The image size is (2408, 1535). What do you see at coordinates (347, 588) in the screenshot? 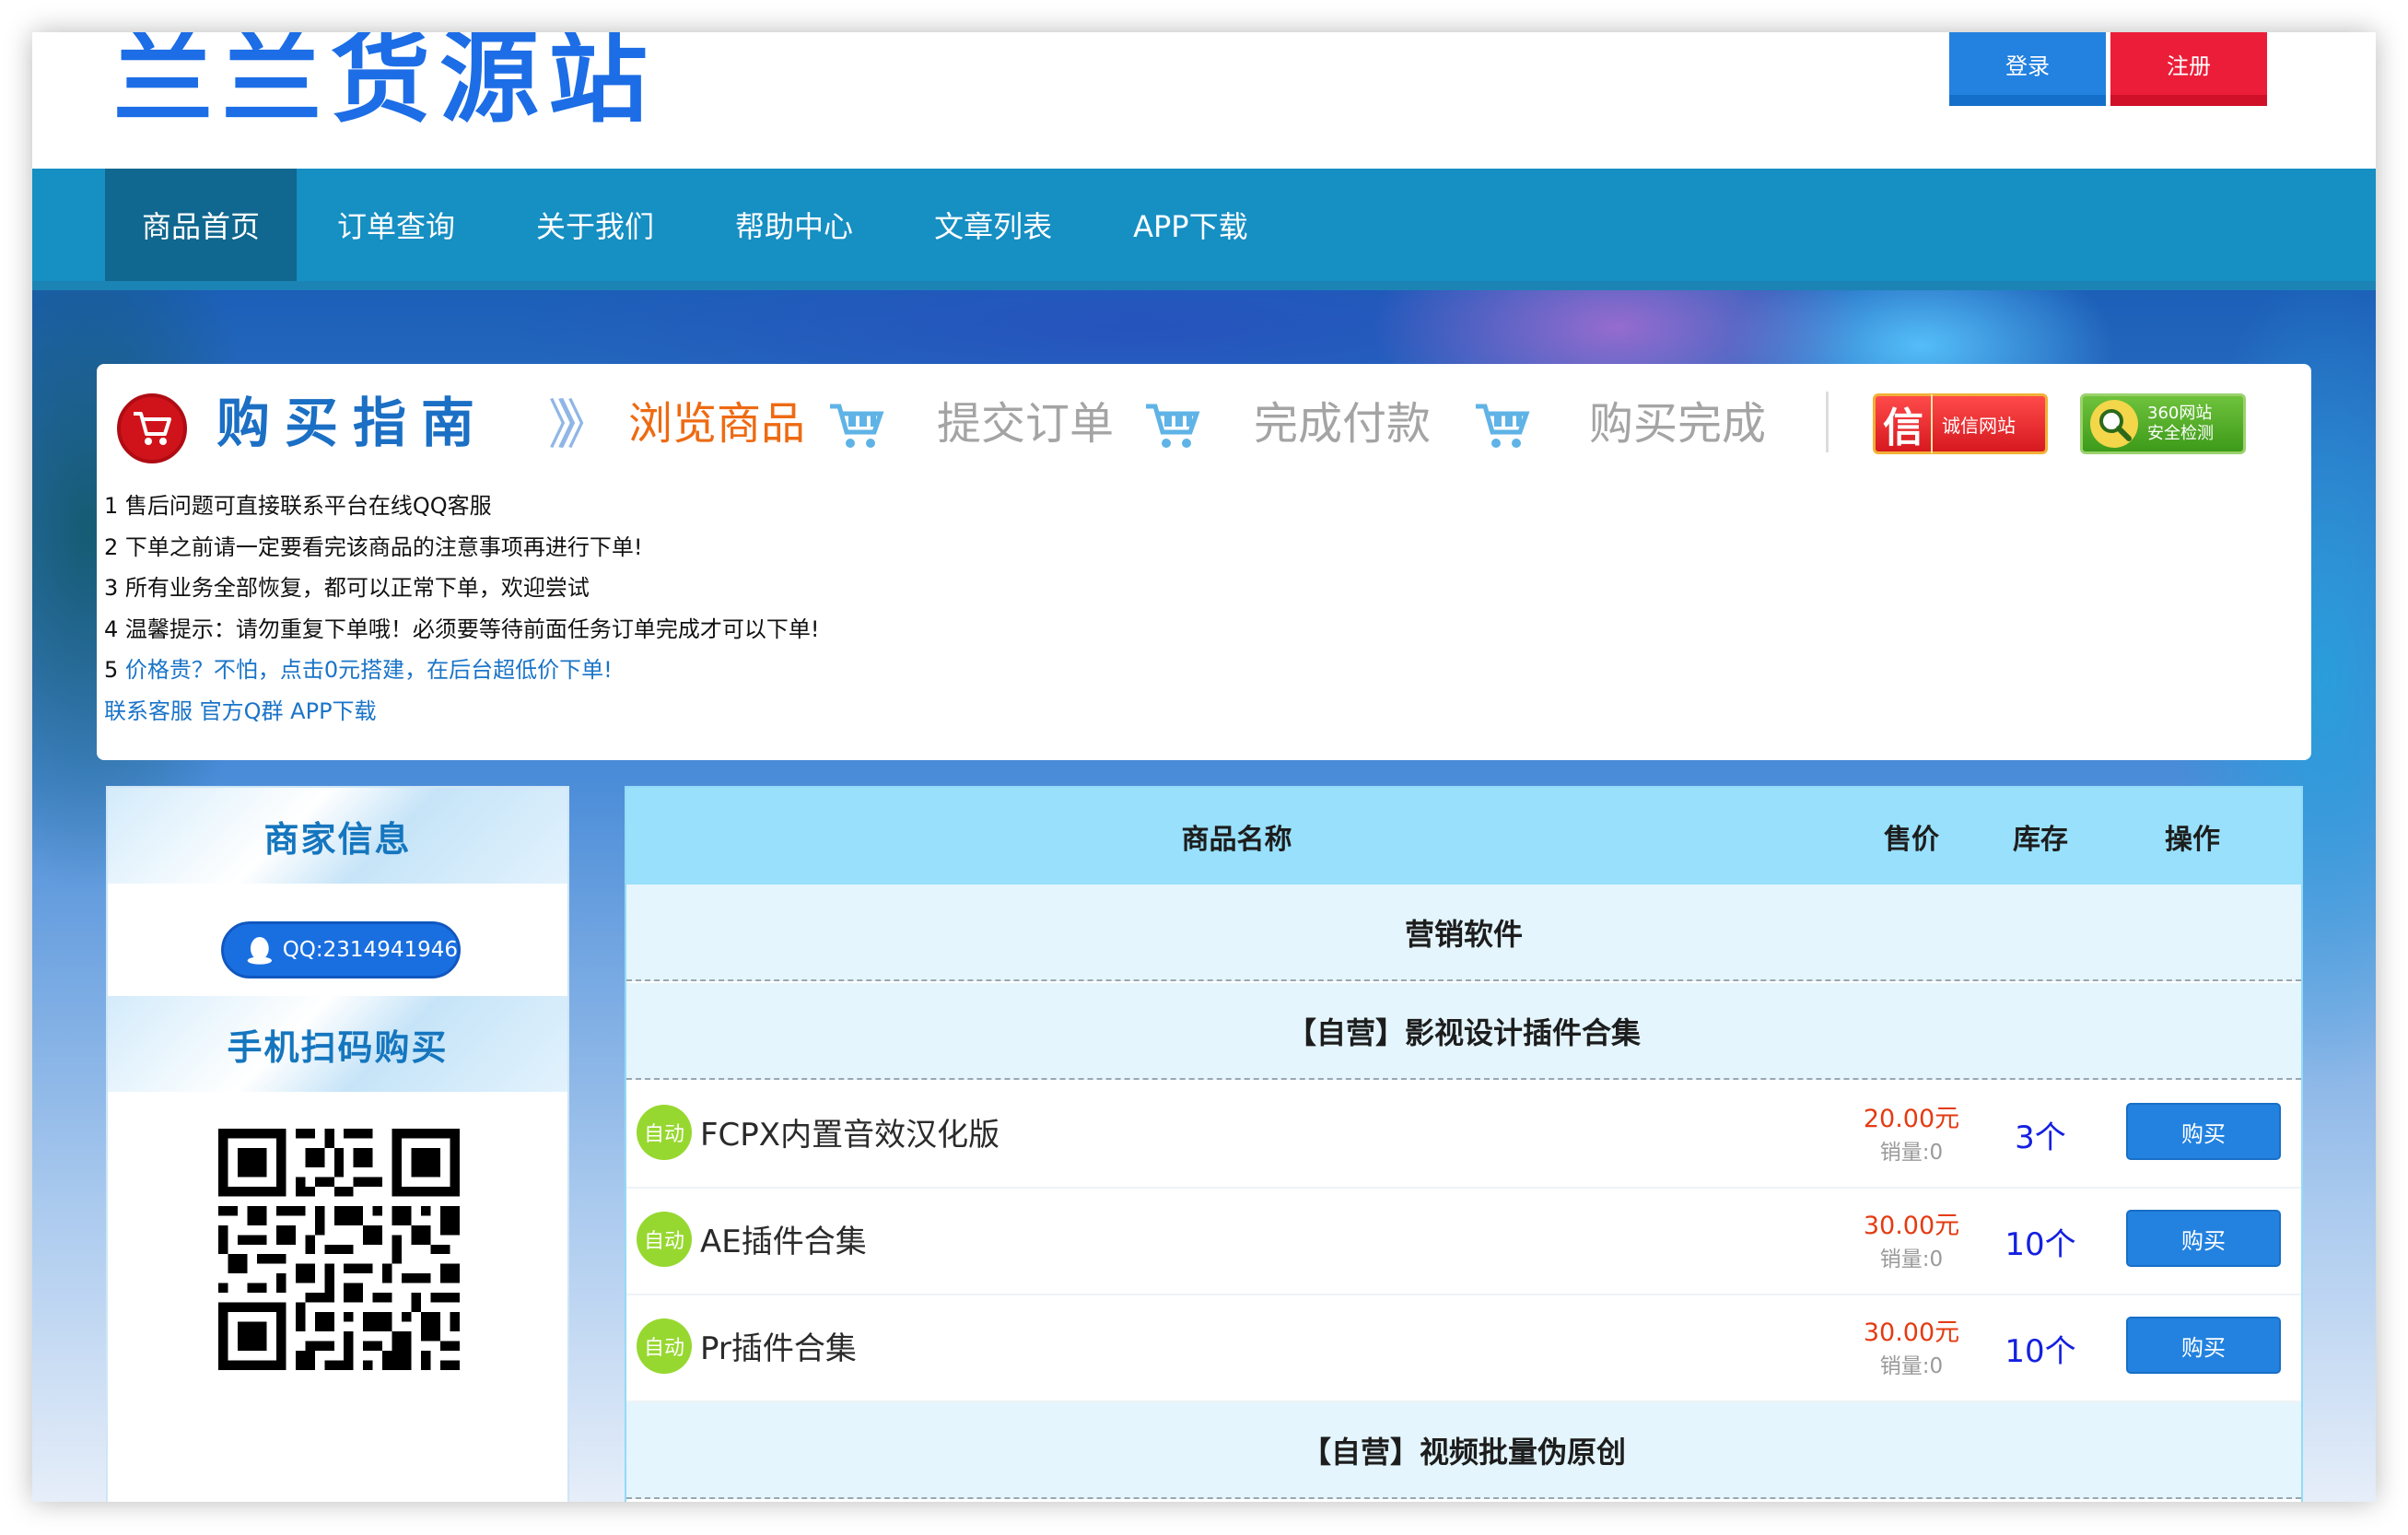
I see `notice-item: 3 所有业务全部恢复，都可以正常下单，欢迎尝试` at bounding box center [347, 588].